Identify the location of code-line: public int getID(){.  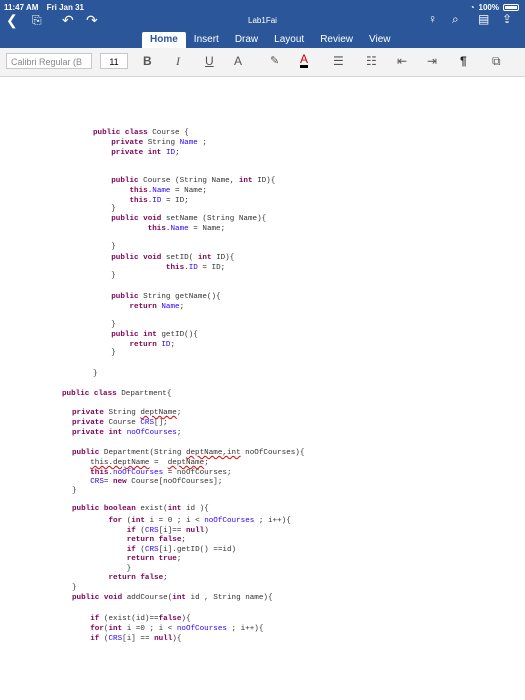
(145, 335).